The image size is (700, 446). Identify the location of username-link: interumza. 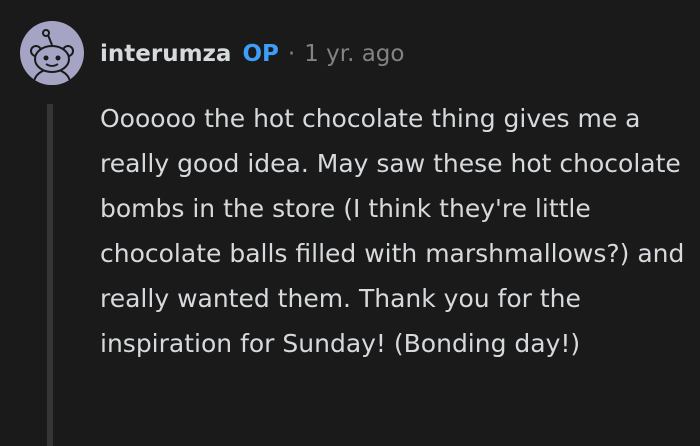
(165, 54).